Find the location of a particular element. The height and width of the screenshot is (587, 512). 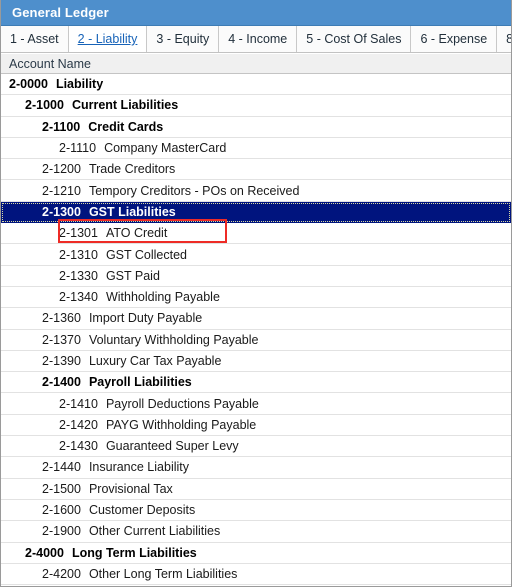

account-name: Company MasterCard is located at coordinates (165, 148).